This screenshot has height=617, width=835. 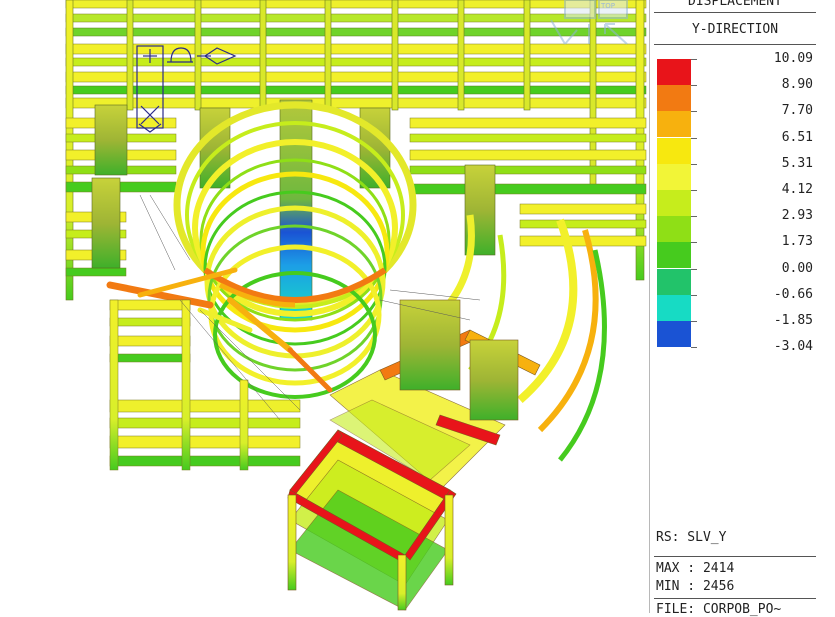 I want to click on view-cube-label: TOP, so click(x=607, y=6).